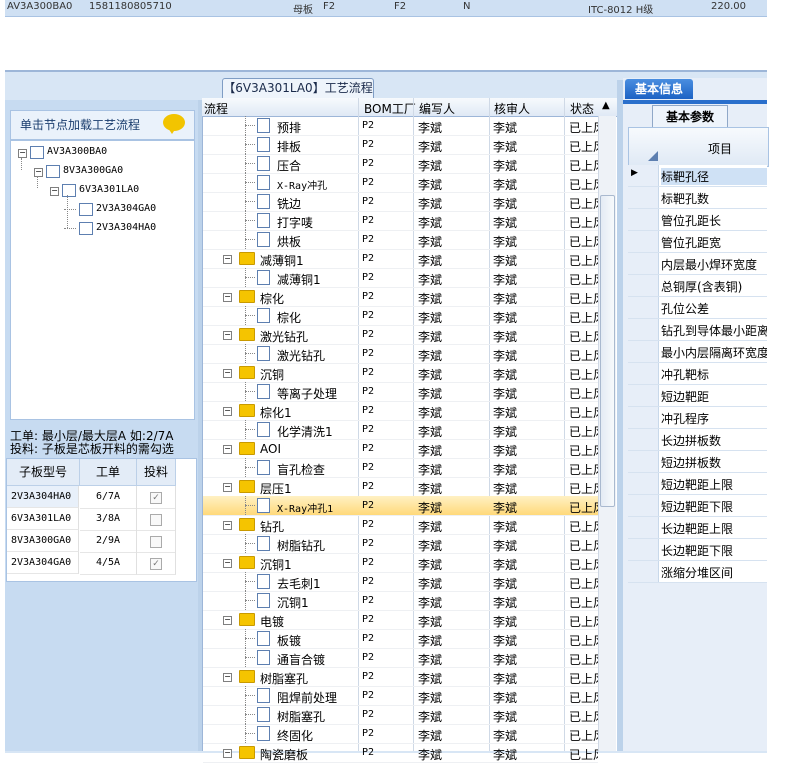 This screenshot has width=793, height=777. Describe the element at coordinates (697, 484) in the screenshot. I see `param-row: 短边靶距上限` at that location.